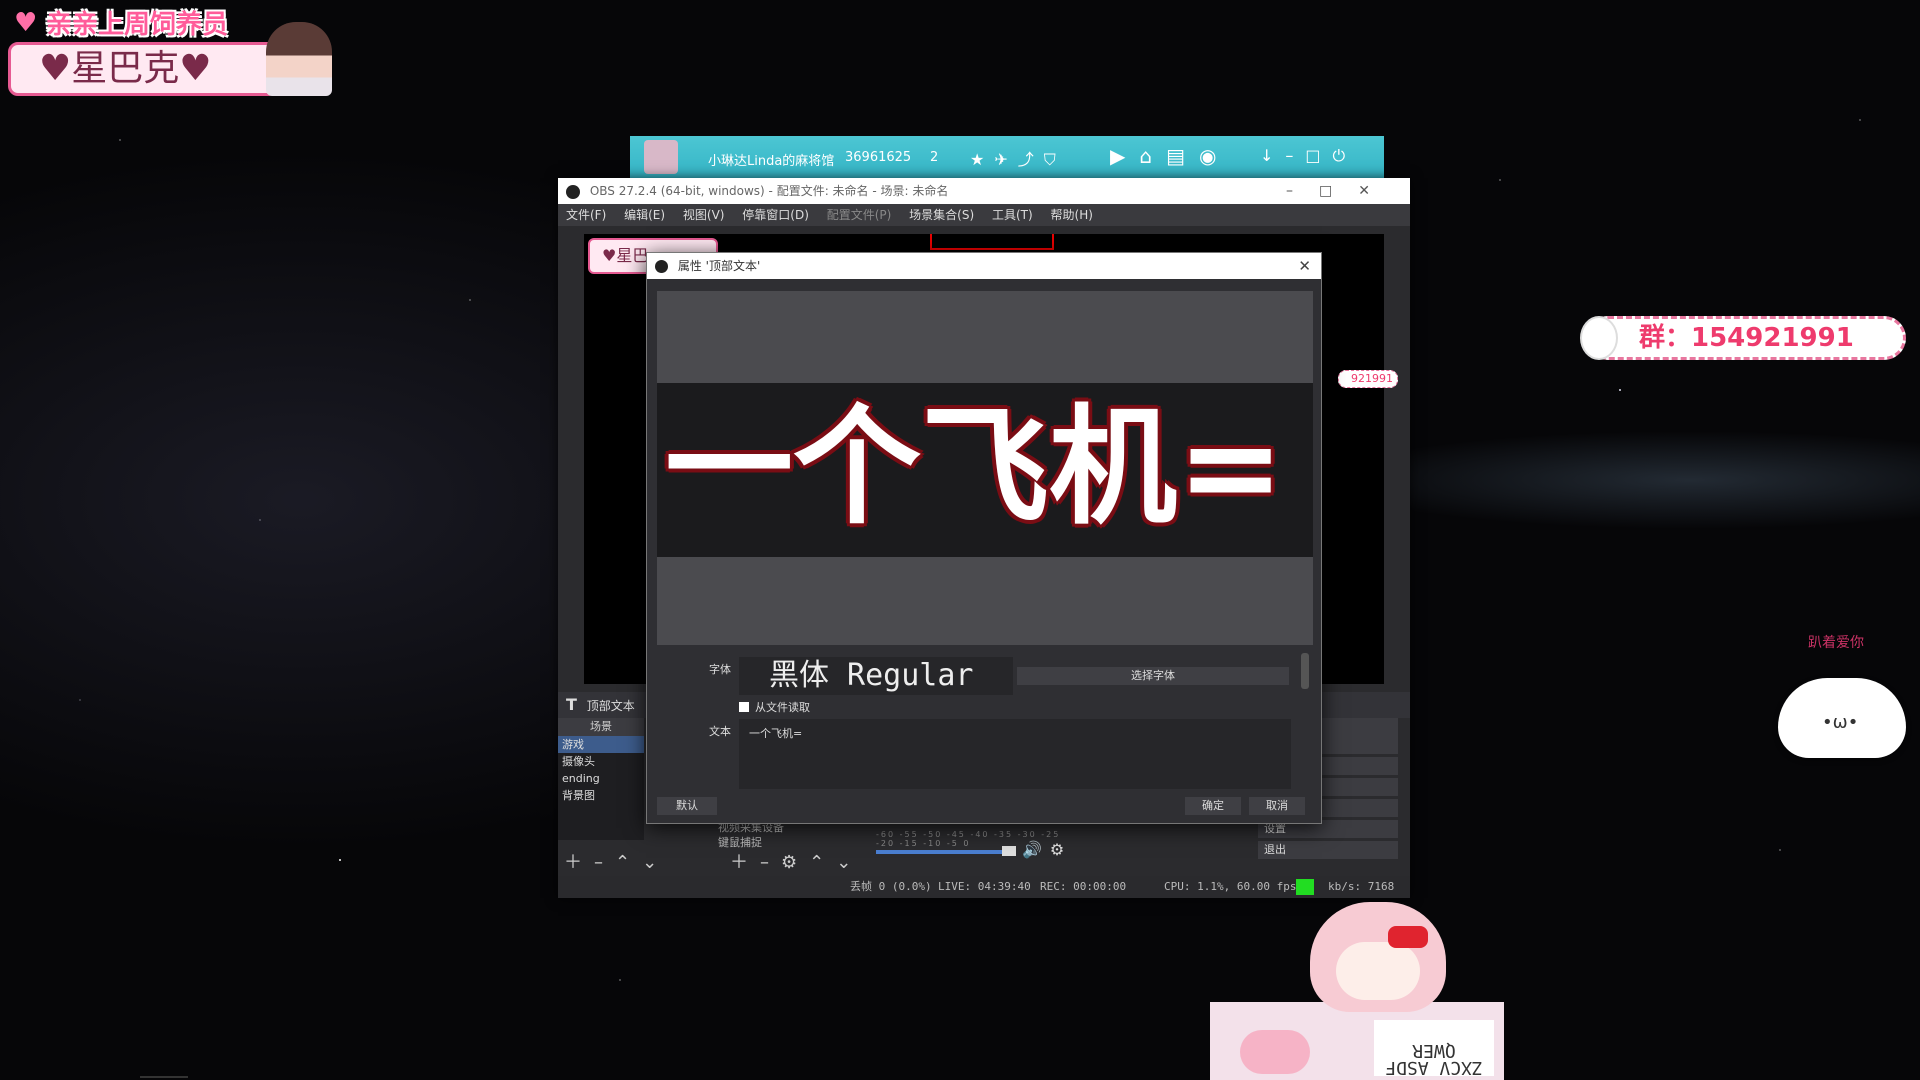 The width and height of the screenshot is (1920, 1080). What do you see at coordinates (1840, 722) in the screenshot?
I see `mascot-face: •ω•` at bounding box center [1840, 722].